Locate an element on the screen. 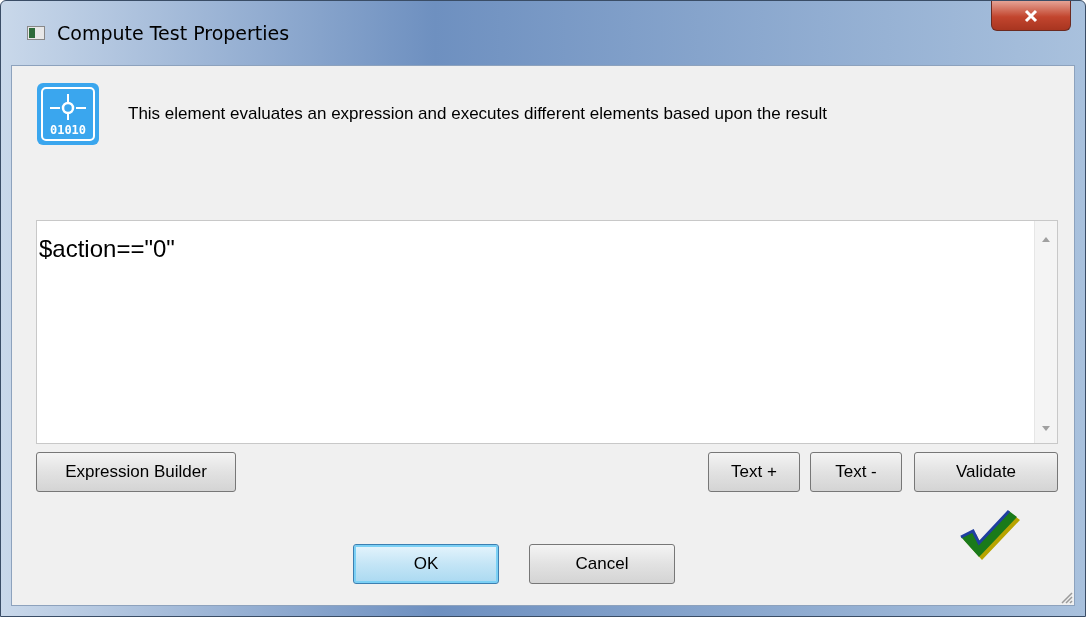  description-text: This element evaluates an expression and executes different elements based upon the result is located at coordinates (477, 114).